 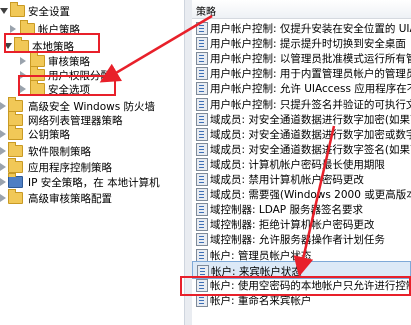 I want to click on highlight-box-security-options, so click(x=67, y=85).